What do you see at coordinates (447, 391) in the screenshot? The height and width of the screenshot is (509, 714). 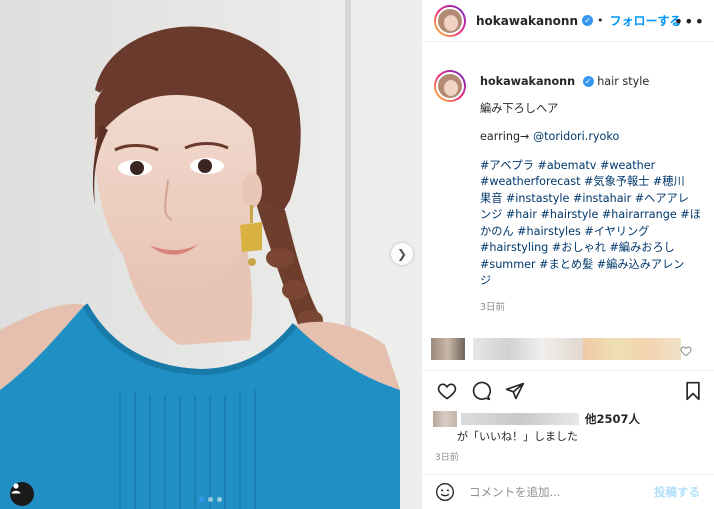 I see `heart-icon` at bounding box center [447, 391].